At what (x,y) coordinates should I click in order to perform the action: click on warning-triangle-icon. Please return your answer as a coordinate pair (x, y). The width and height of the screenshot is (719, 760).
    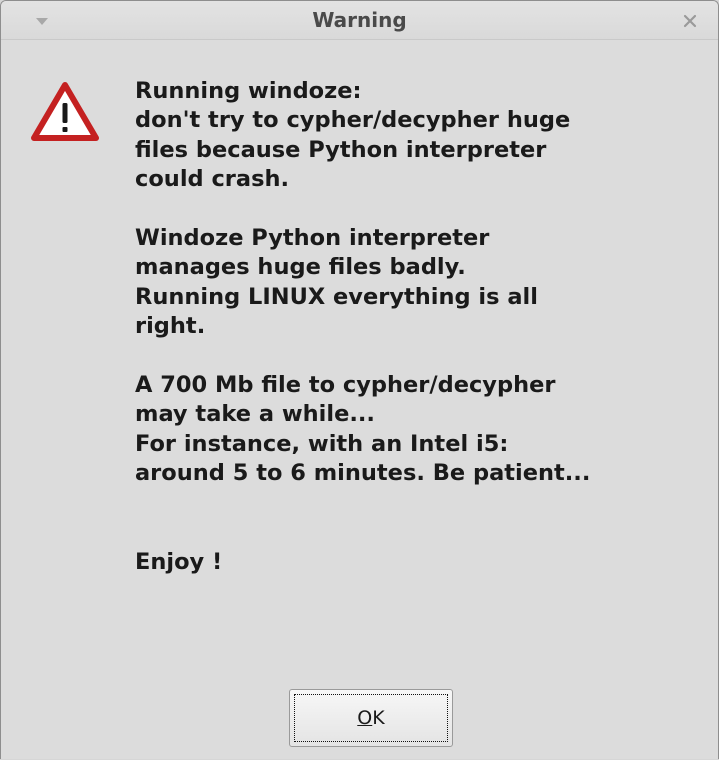
    Looking at the image, I should click on (65, 112).